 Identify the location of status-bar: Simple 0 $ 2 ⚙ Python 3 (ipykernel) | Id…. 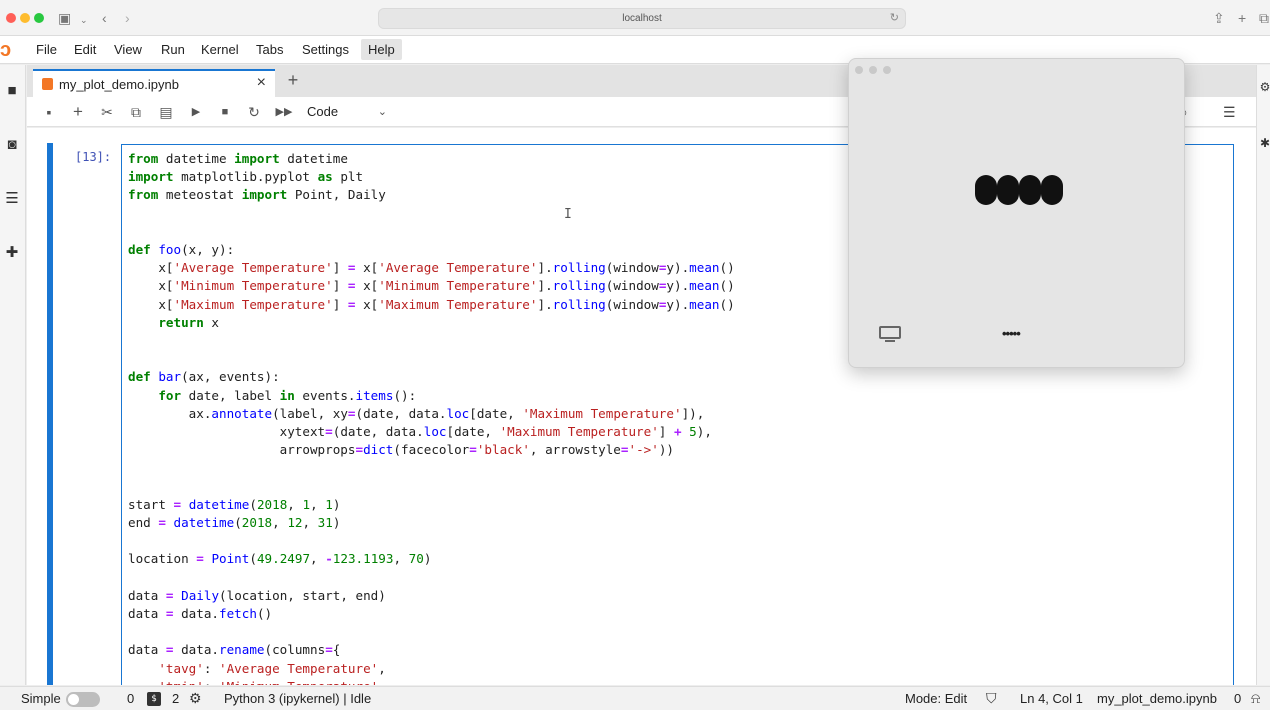
(635, 698).